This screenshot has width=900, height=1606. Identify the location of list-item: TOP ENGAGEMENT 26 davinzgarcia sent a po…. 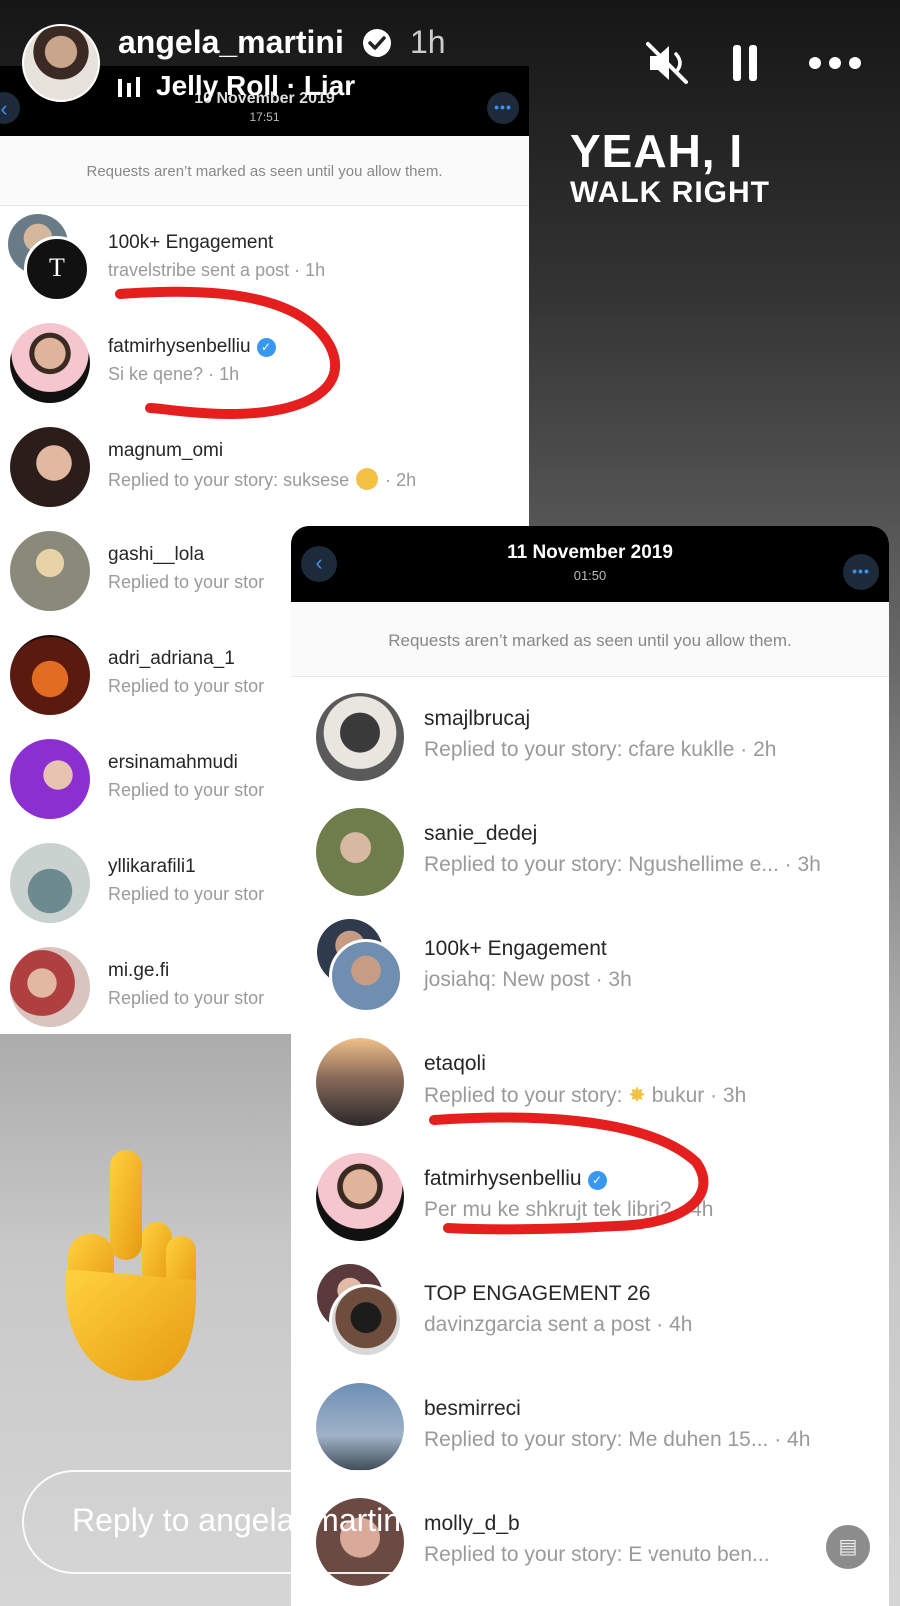
(590, 1309).